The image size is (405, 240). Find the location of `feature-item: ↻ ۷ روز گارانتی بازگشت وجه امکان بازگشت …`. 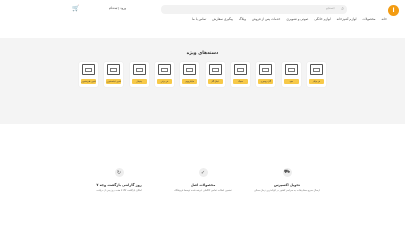

feature-item: ↻ ۷ روز گارانتی بازگشت وجه امکان بازگشت … is located at coordinates (119, 180).